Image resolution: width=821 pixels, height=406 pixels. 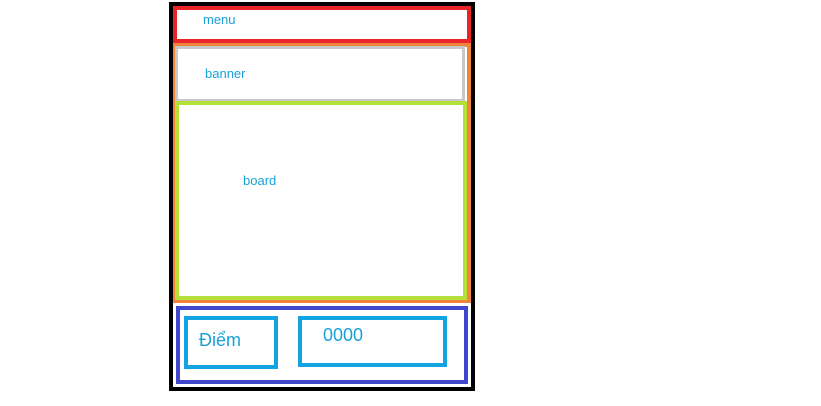 I want to click on score-value: 0000, so click(x=343, y=335).